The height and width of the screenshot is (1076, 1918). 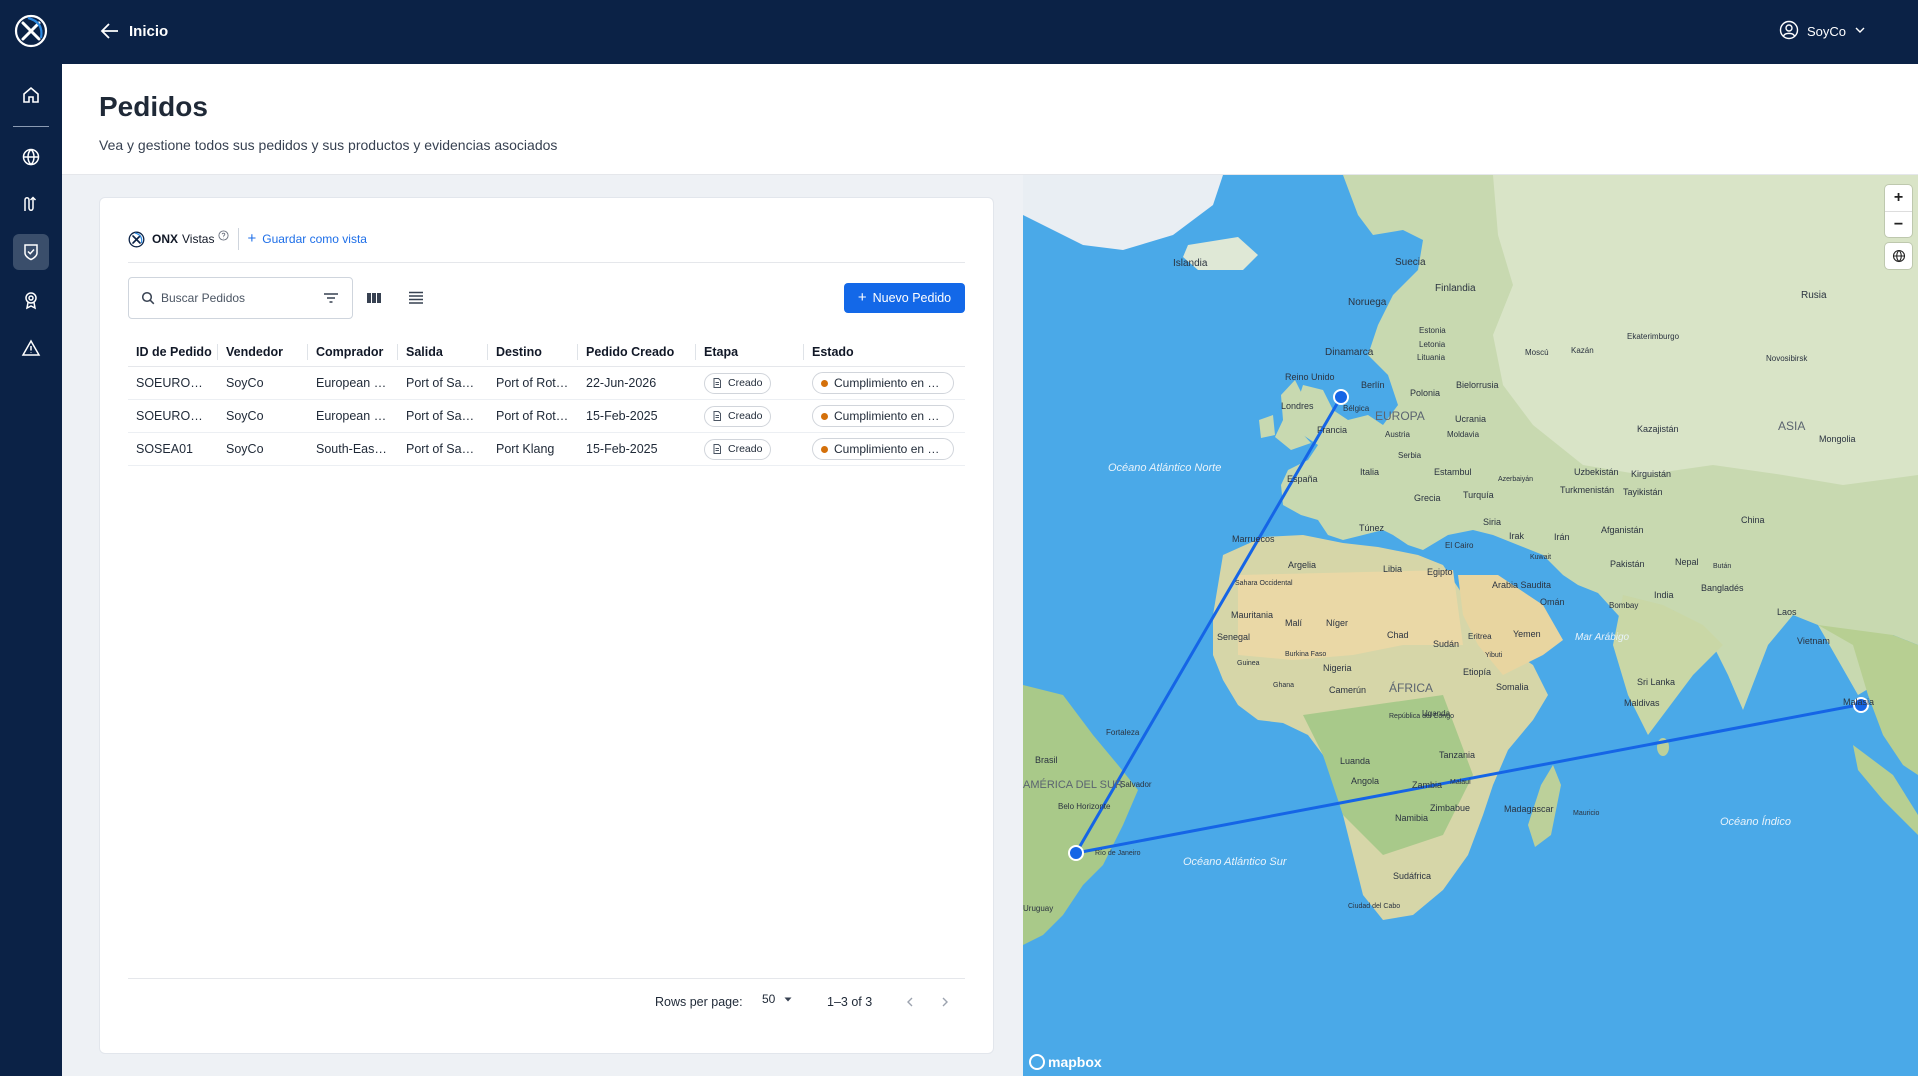 What do you see at coordinates (1235, 862) in the screenshot?
I see `map-label: Océano Atlántico Sur` at bounding box center [1235, 862].